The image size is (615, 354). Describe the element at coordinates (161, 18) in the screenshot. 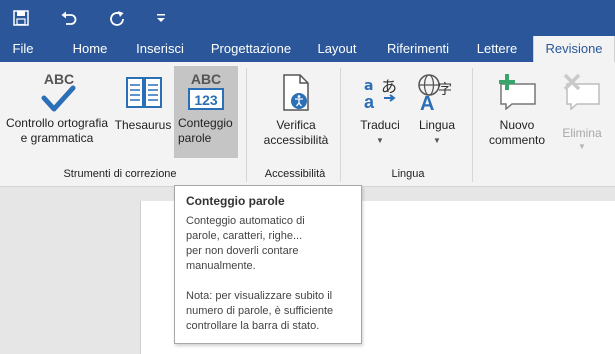

I see `customize-qat-icon` at that location.